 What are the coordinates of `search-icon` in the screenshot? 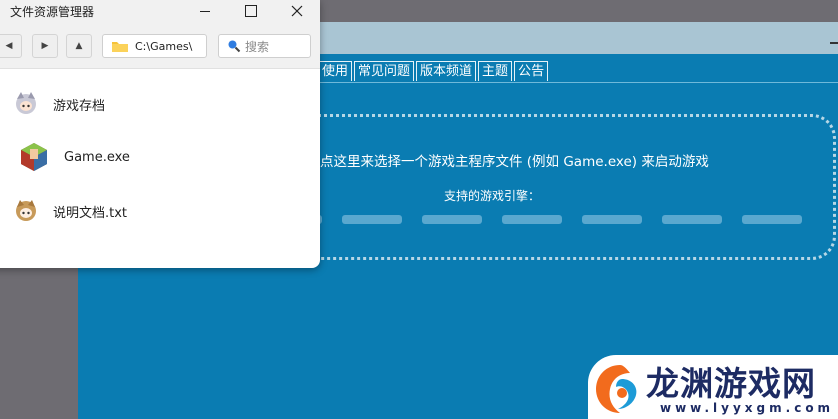 It's located at (234, 46).